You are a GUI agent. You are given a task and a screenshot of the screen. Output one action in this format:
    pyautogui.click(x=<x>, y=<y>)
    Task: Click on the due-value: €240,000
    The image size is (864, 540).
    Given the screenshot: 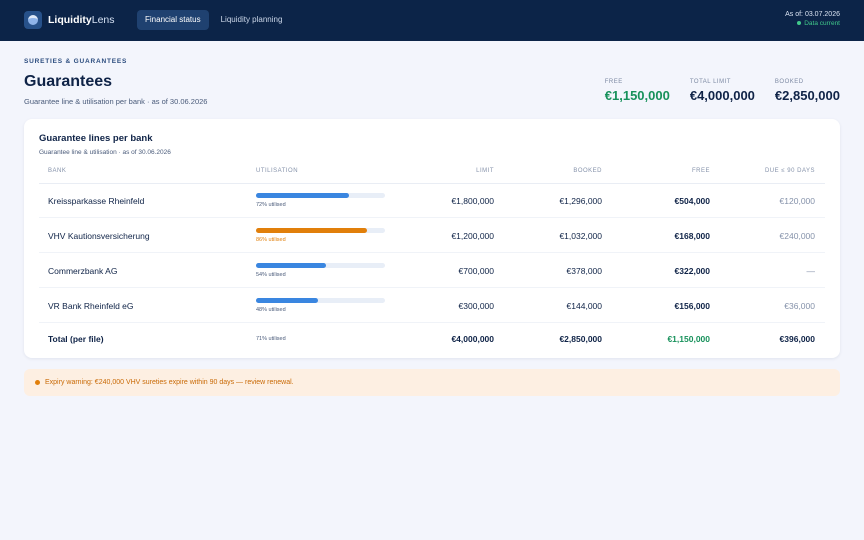 What is the action you would take?
    pyautogui.click(x=797, y=236)
    